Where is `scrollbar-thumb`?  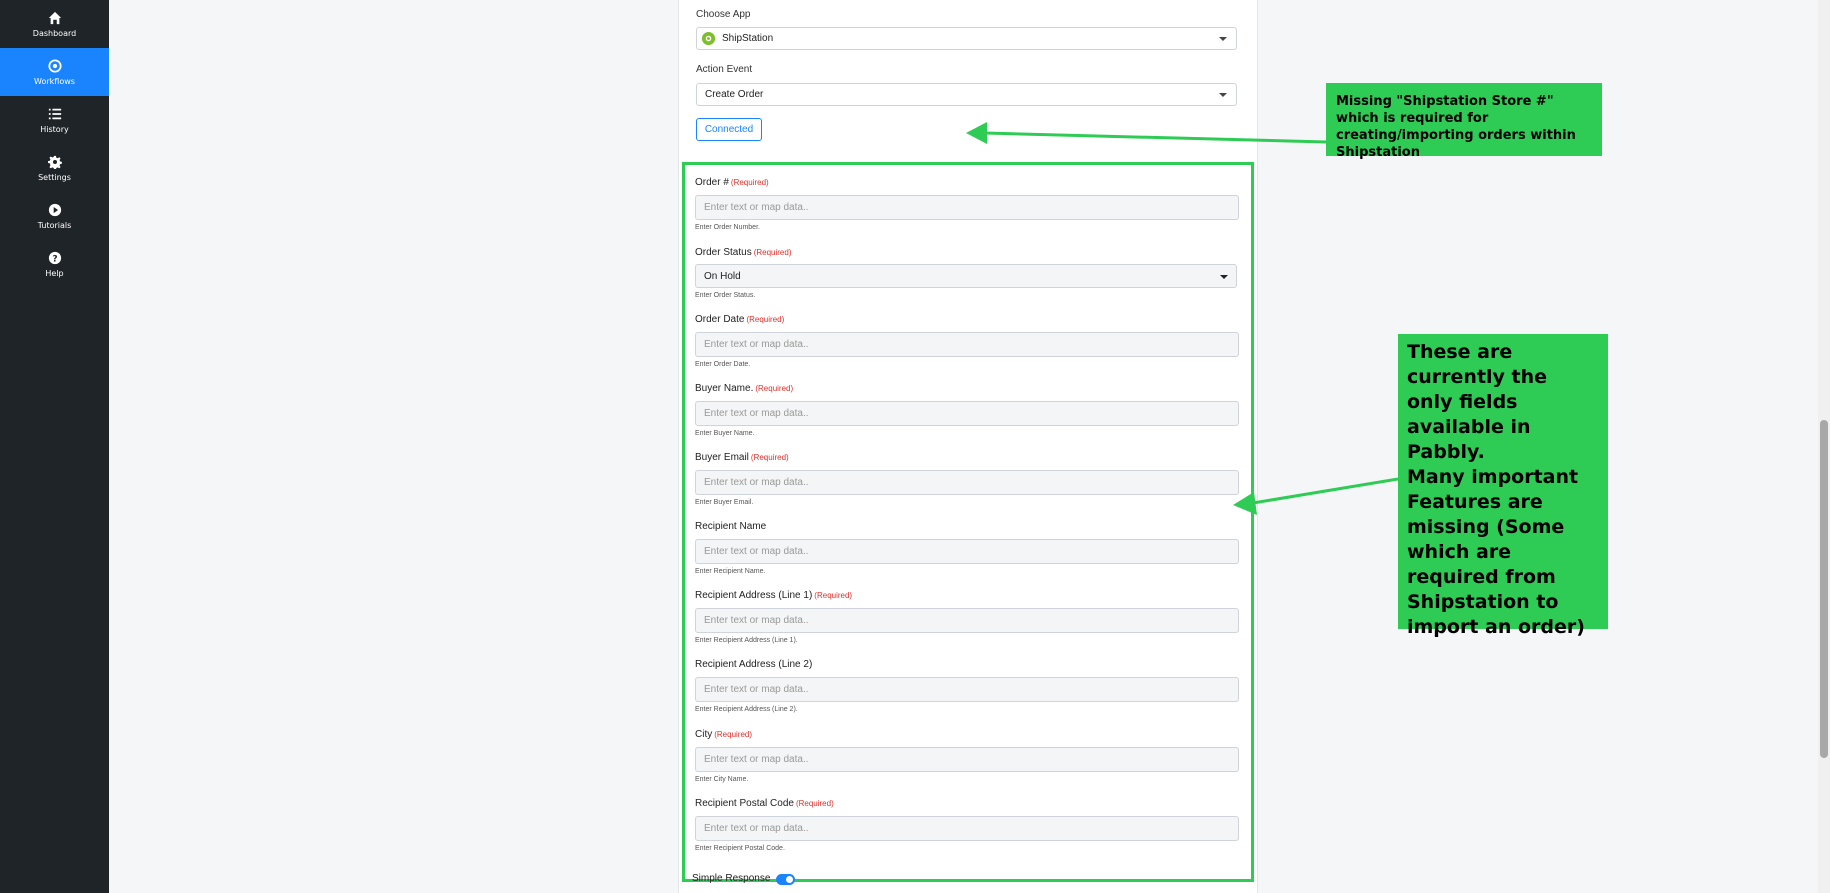 scrollbar-thumb is located at coordinates (1824, 589).